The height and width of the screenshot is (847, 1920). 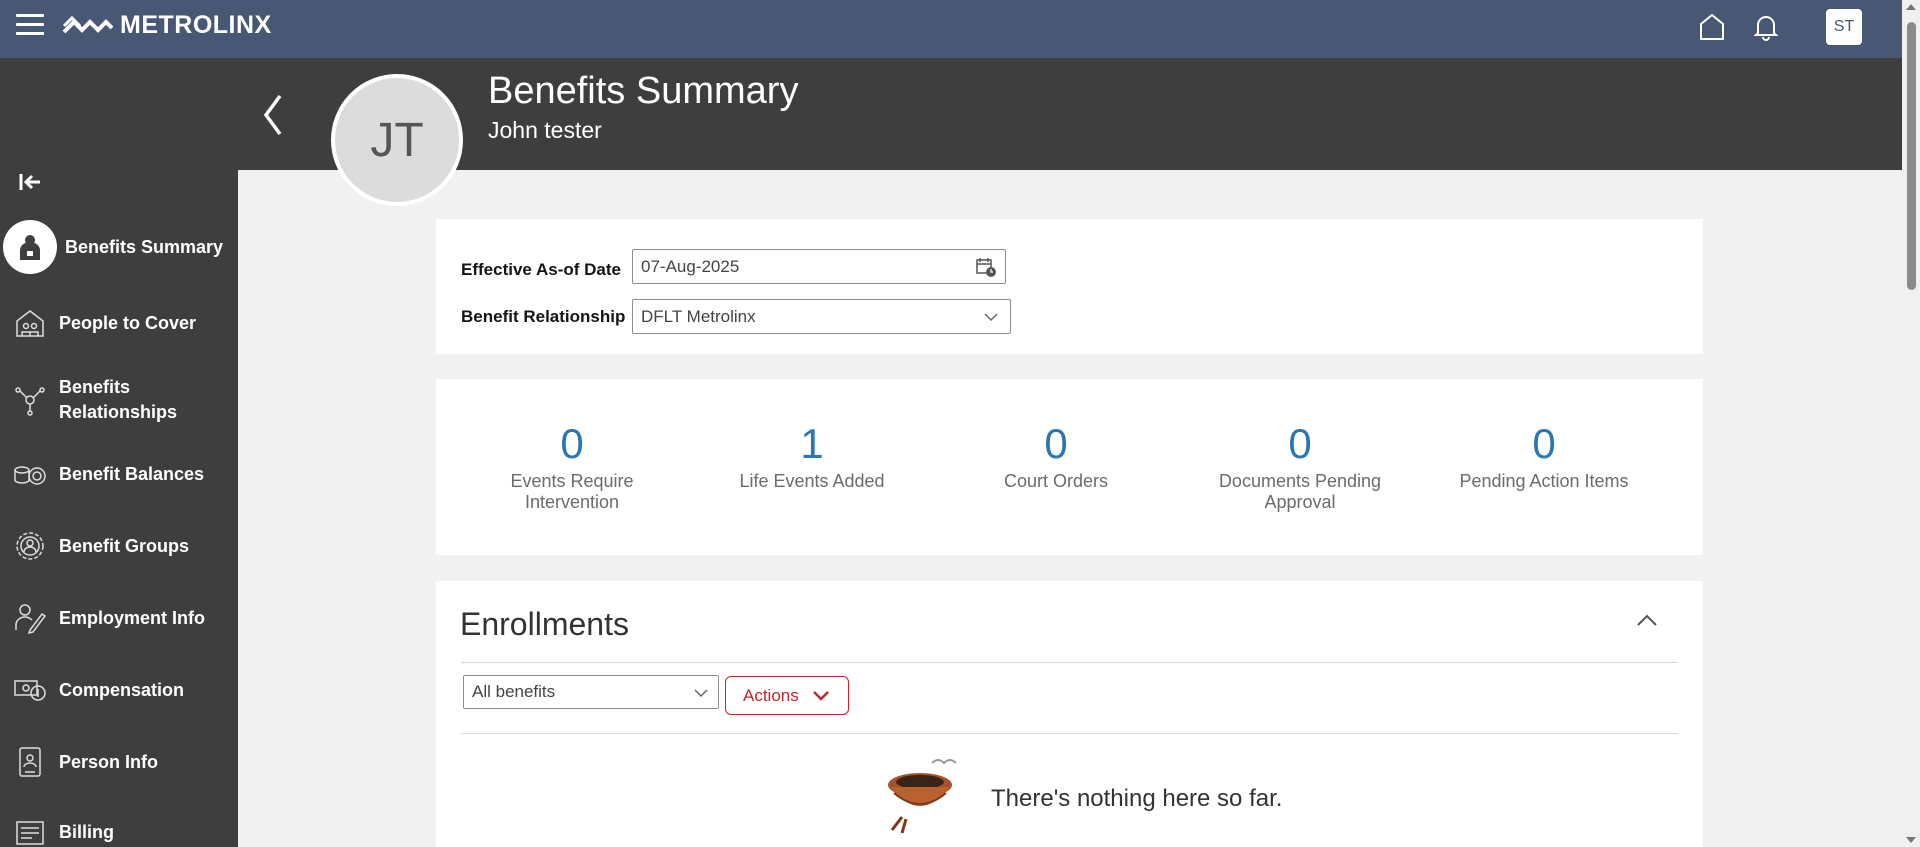 I want to click on coins-target-icon, so click(x=30, y=474).